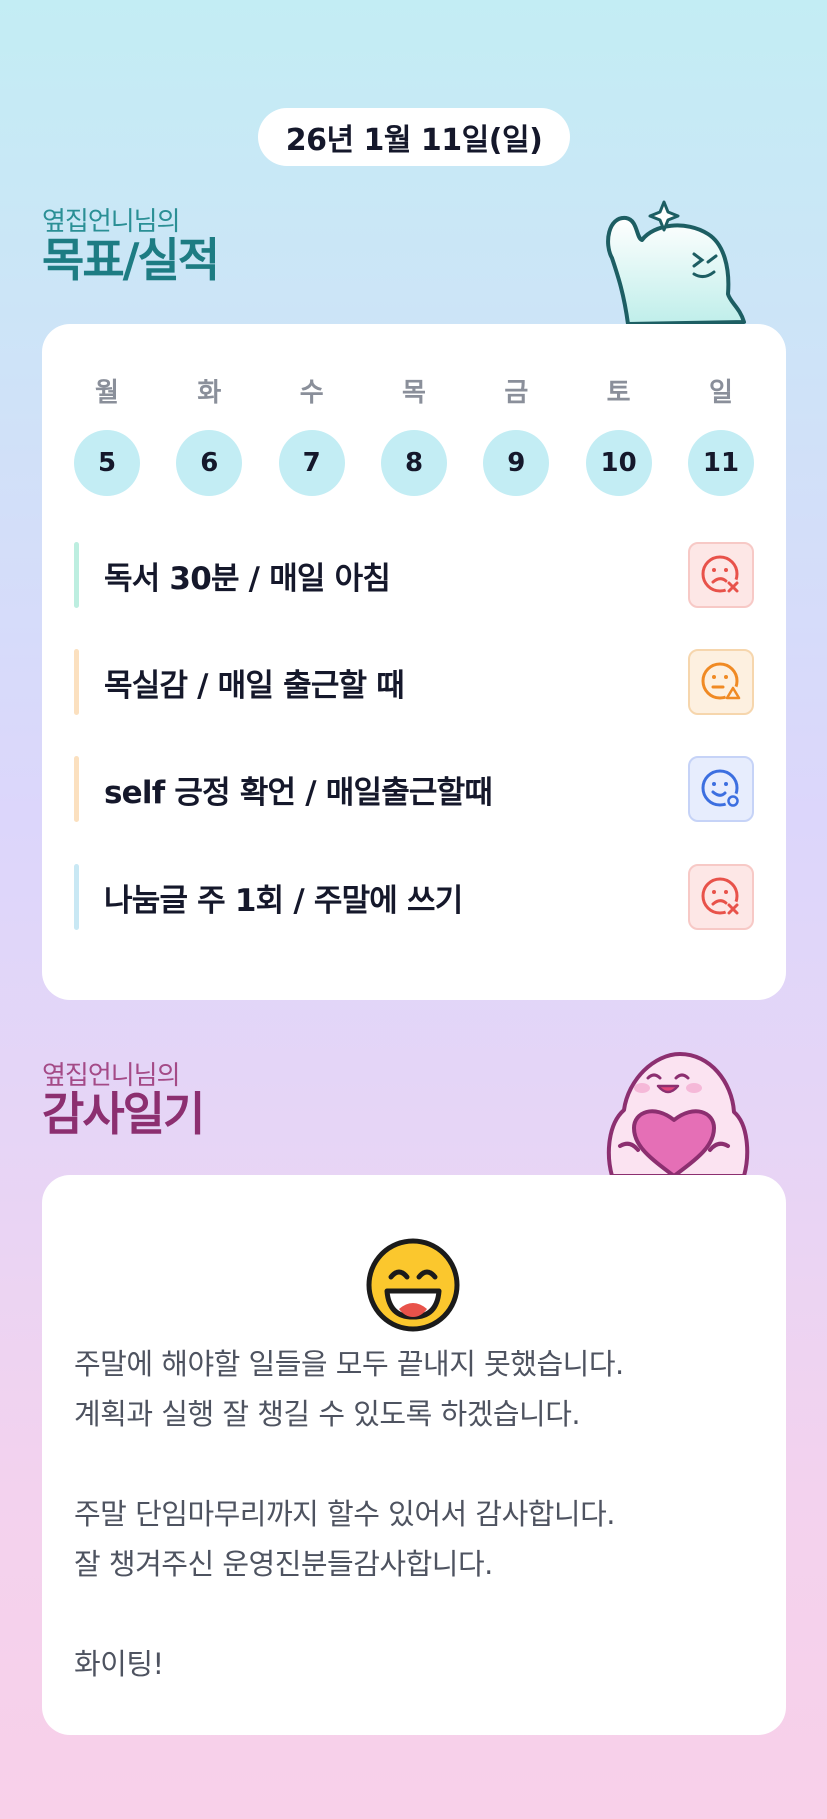 The height and width of the screenshot is (1819, 827). I want to click on day-column: 화6, so click(209, 437).